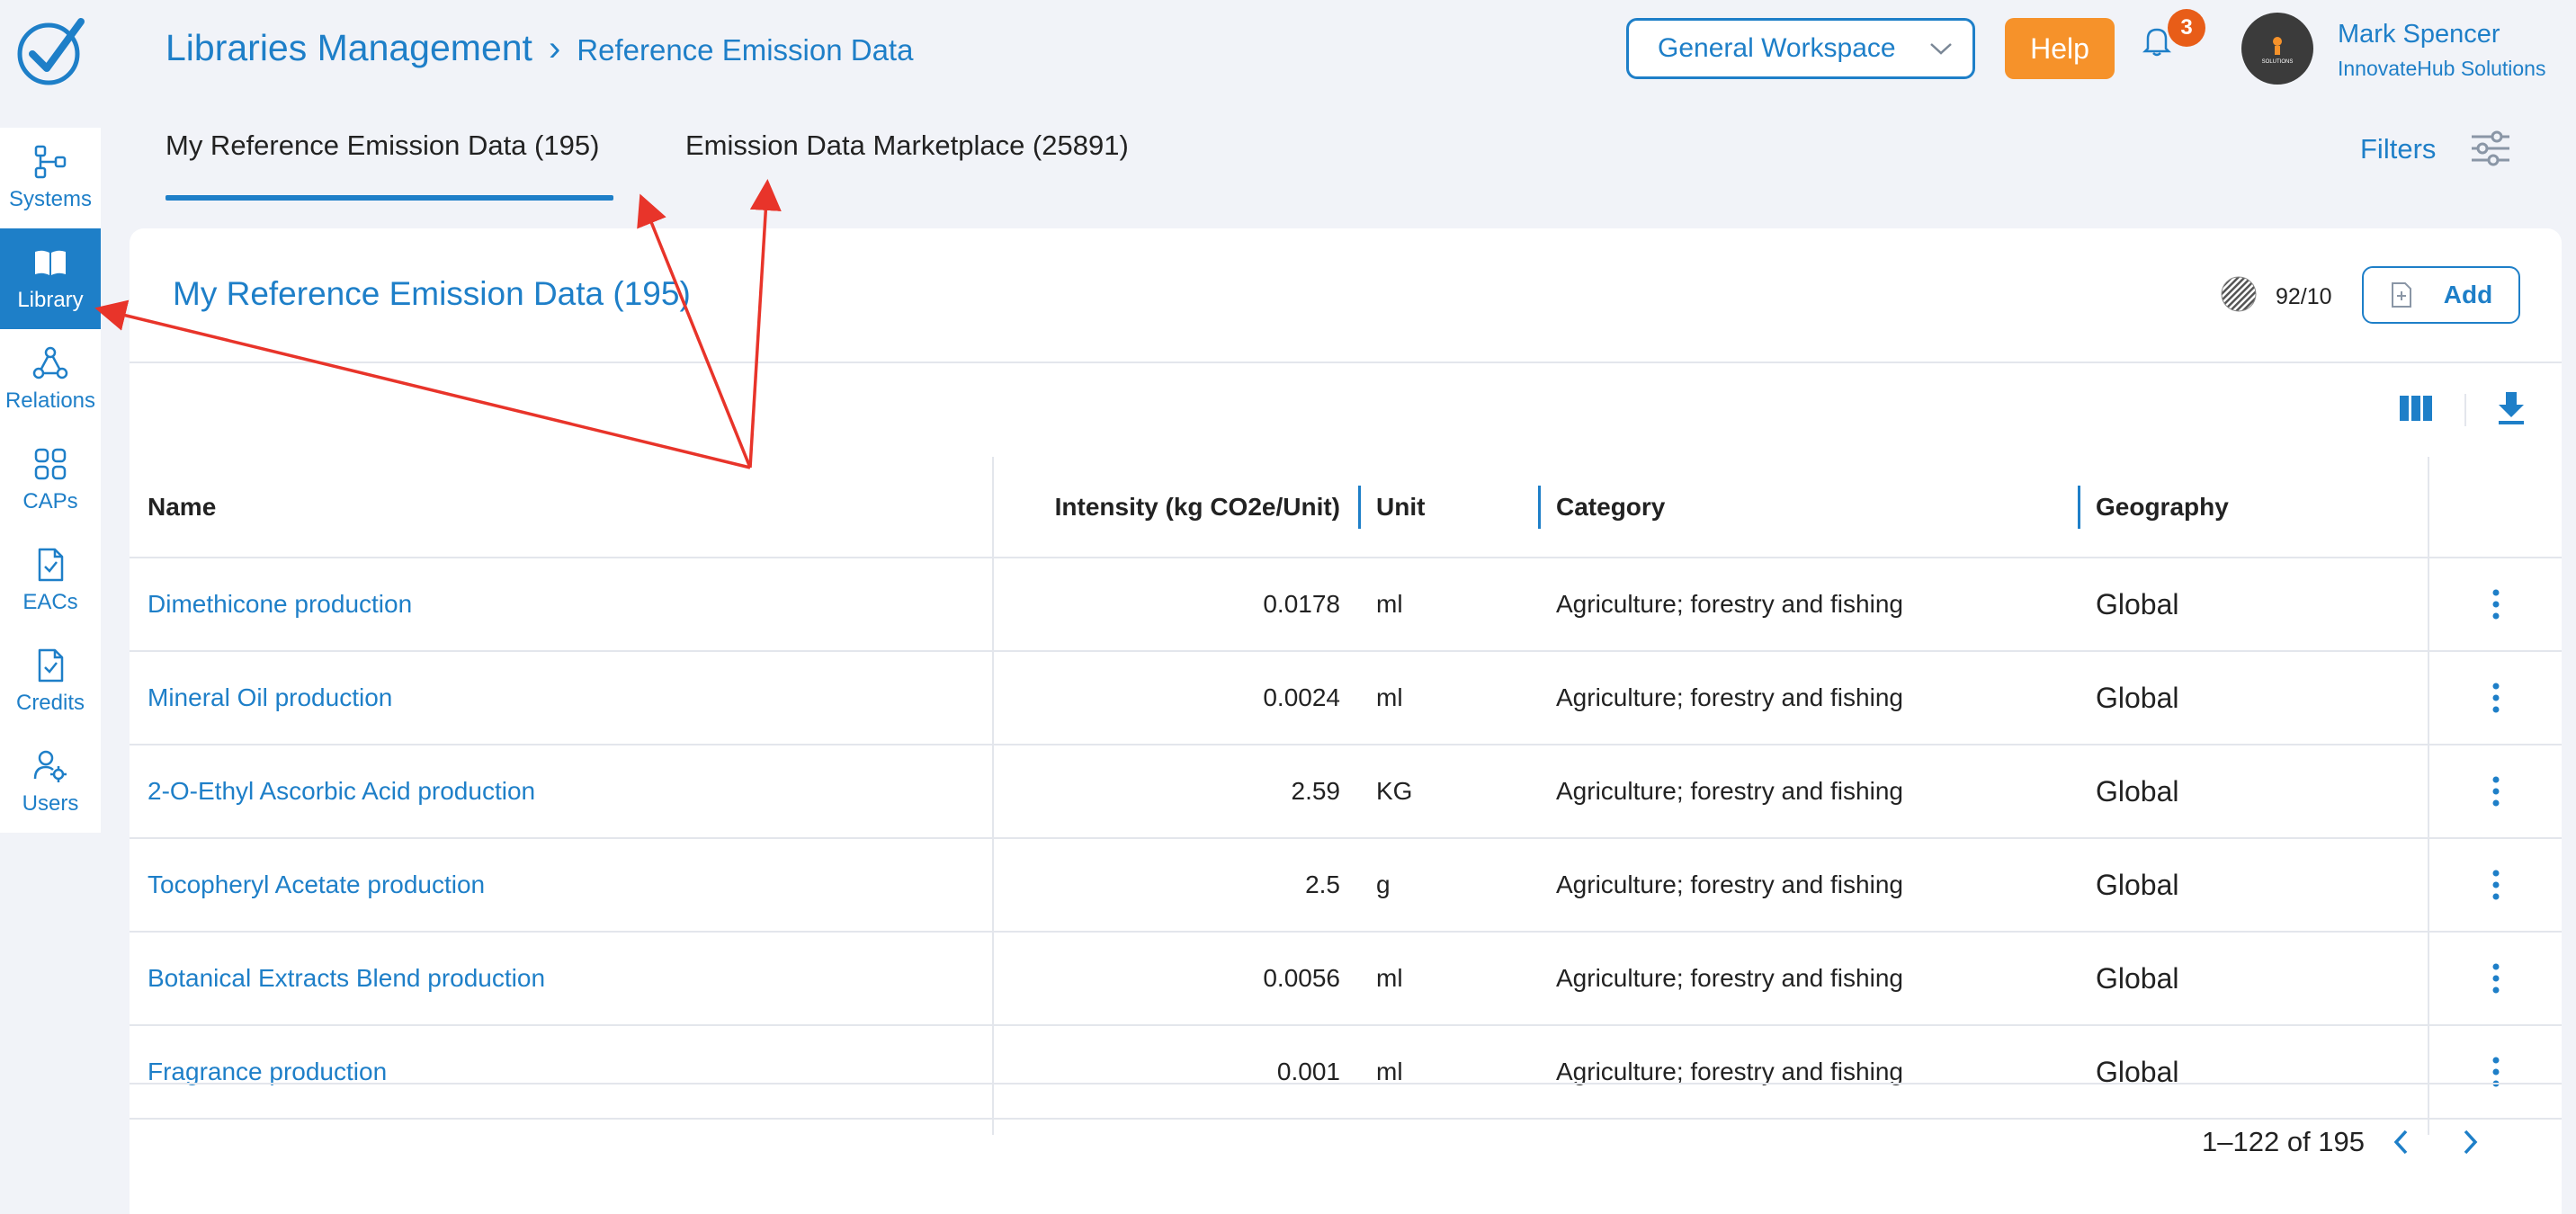 This screenshot has height=1214, width=2576. I want to click on sidebar-item-caps: CAPs, so click(50, 481).